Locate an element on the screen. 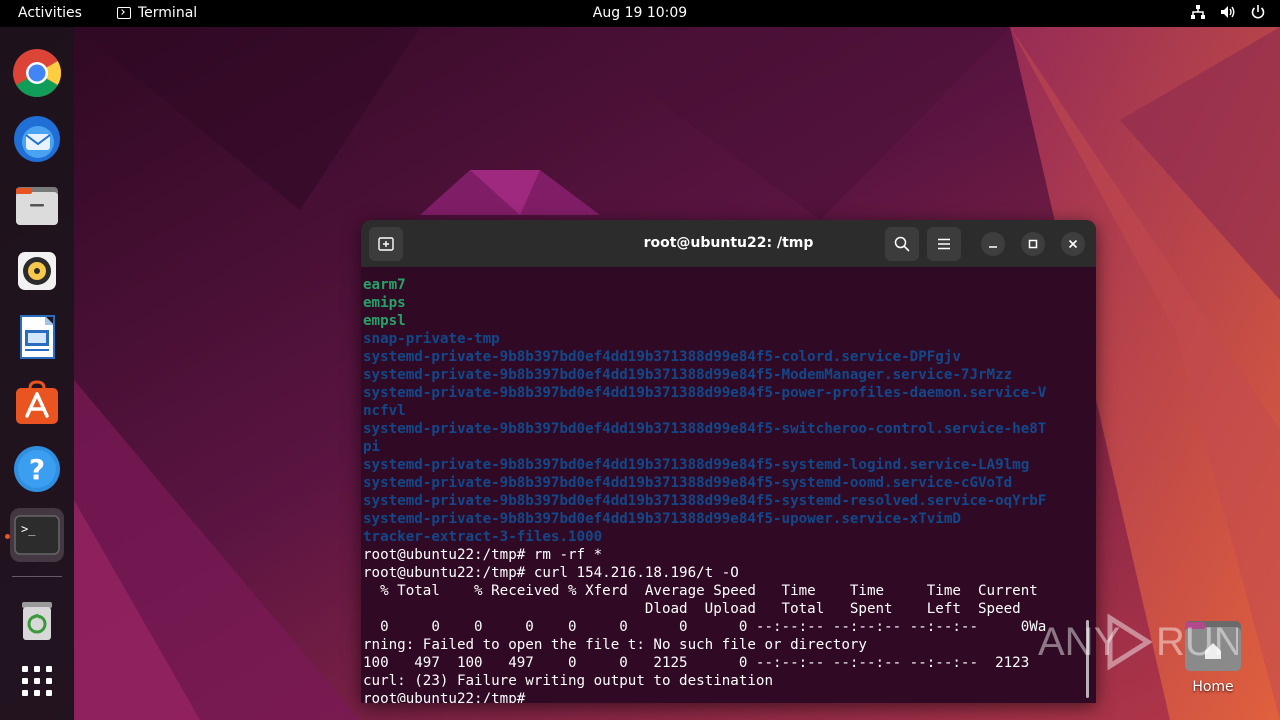 This screenshot has height=720, width=1280. software-icon is located at coordinates (37, 402).